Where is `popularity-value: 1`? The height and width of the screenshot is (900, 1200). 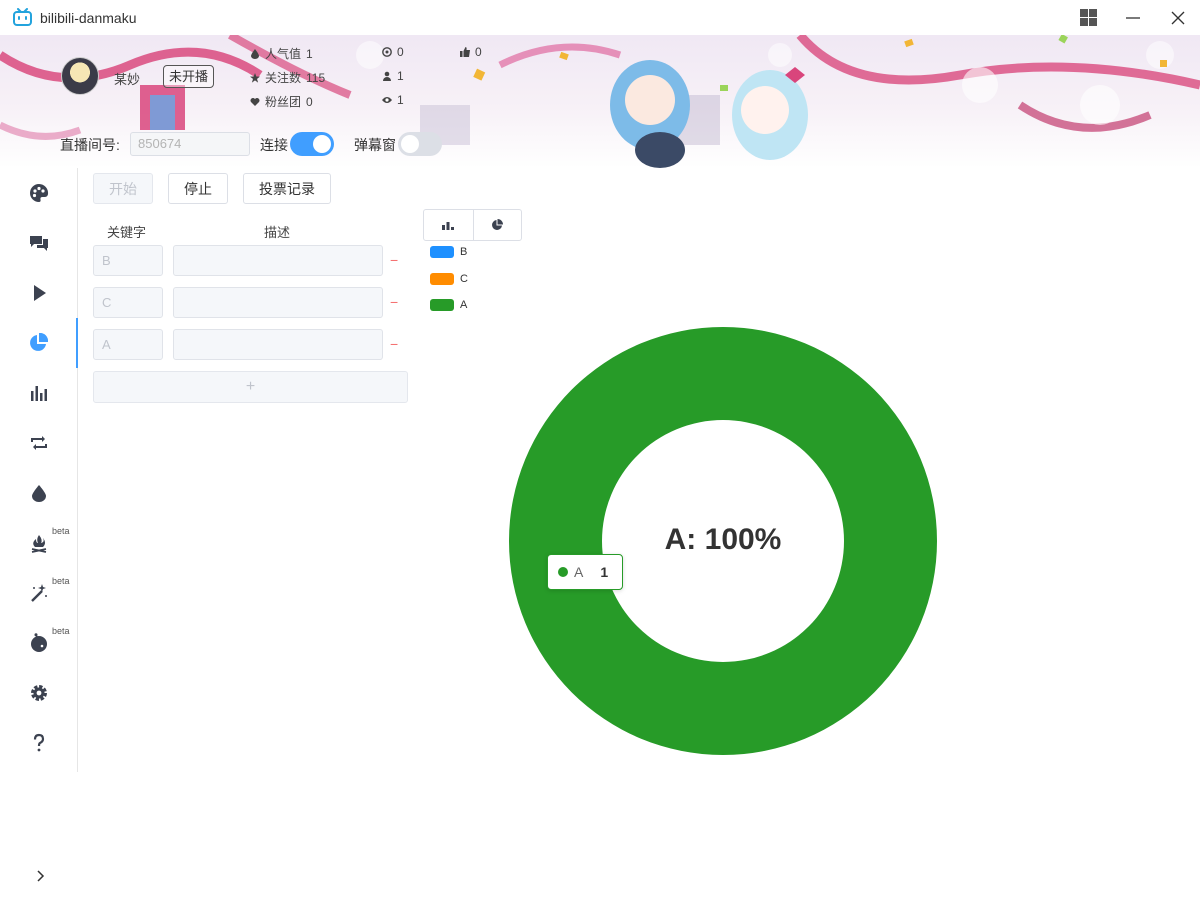
popularity-value: 1 is located at coordinates (309, 53).